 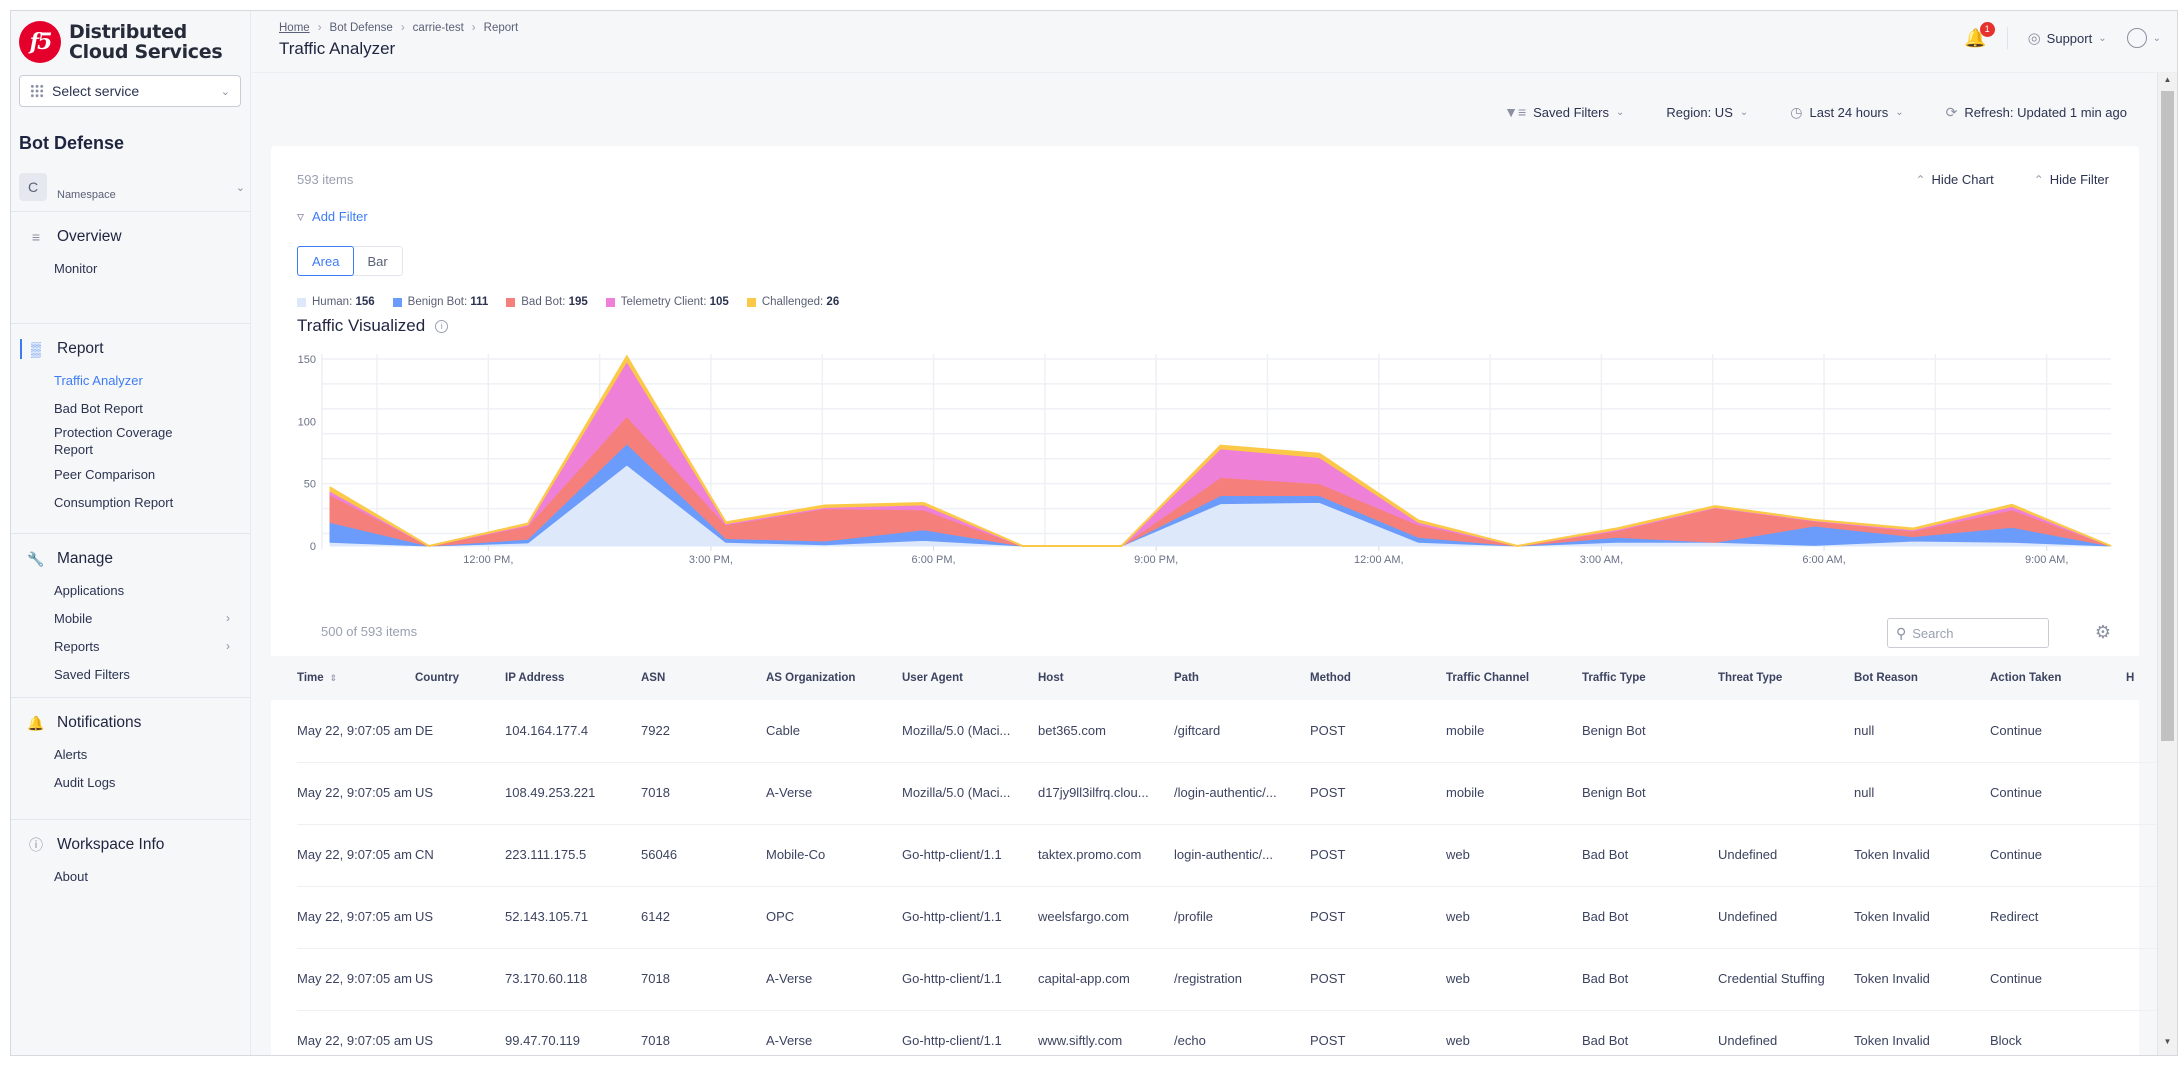 What do you see at coordinates (662, 302) in the screenshot?
I see `legend-label: Telemetry Client` at bounding box center [662, 302].